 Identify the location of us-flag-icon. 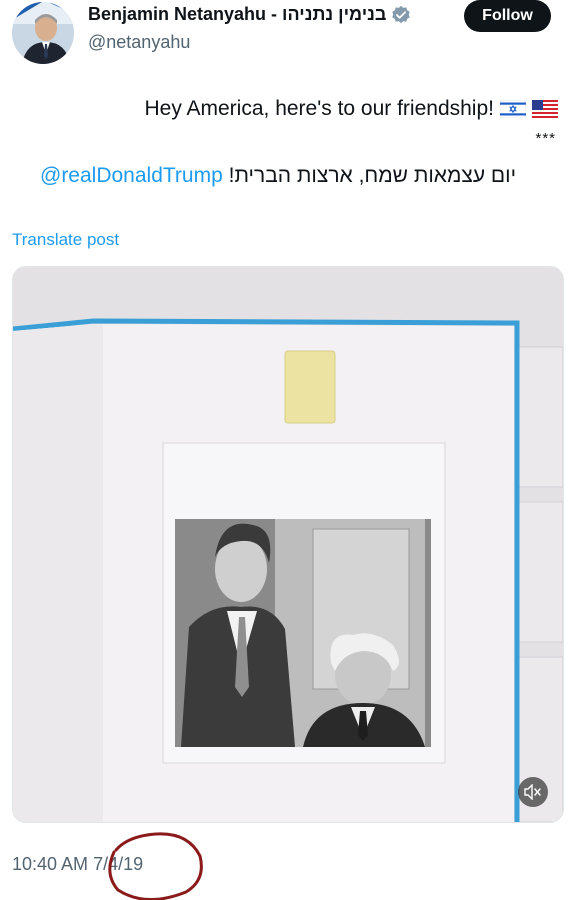
(545, 109).